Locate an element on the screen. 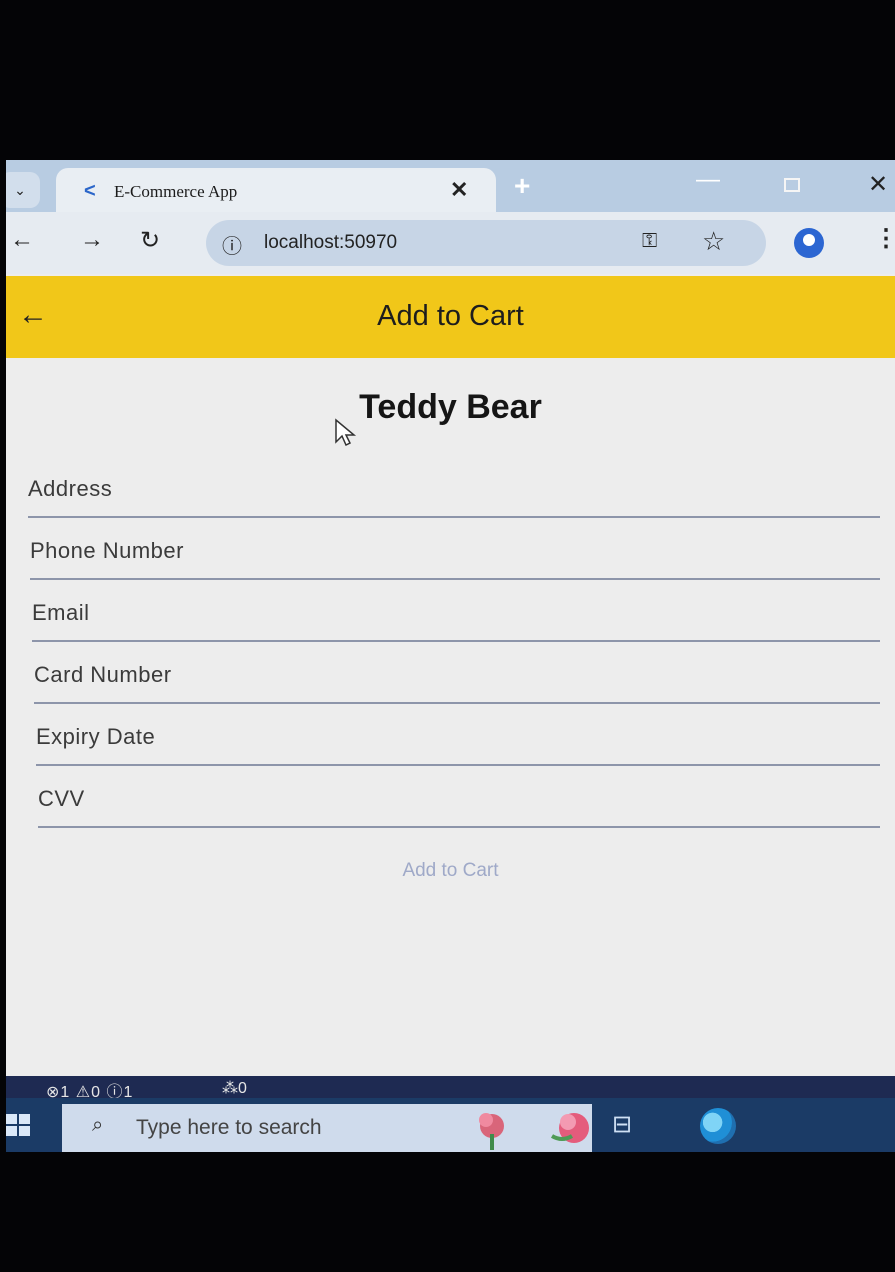 This screenshot has height=1272, width=895. site-info-icon: ⓘ is located at coordinates (232, 244).